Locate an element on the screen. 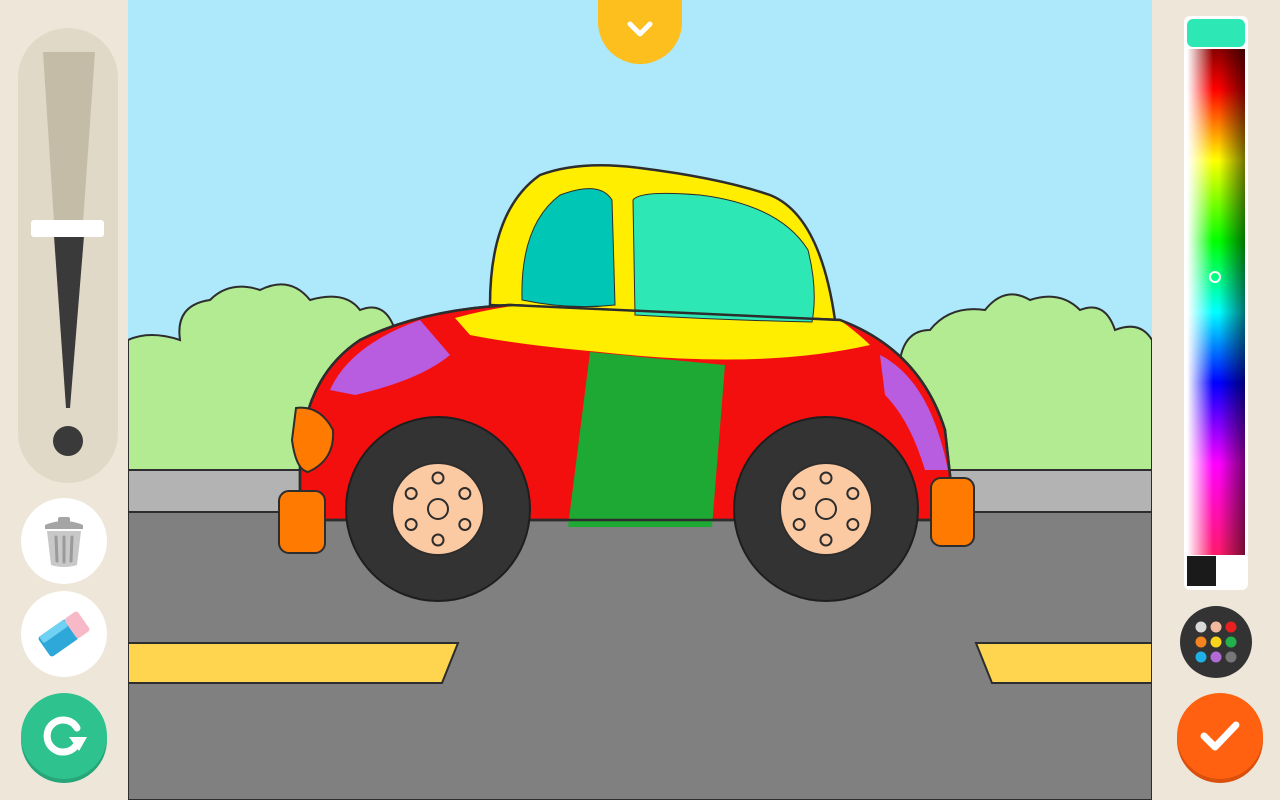 The width and height of the screenshot is (1280, 800). left-toolbar is located at coordinates (64, 400).